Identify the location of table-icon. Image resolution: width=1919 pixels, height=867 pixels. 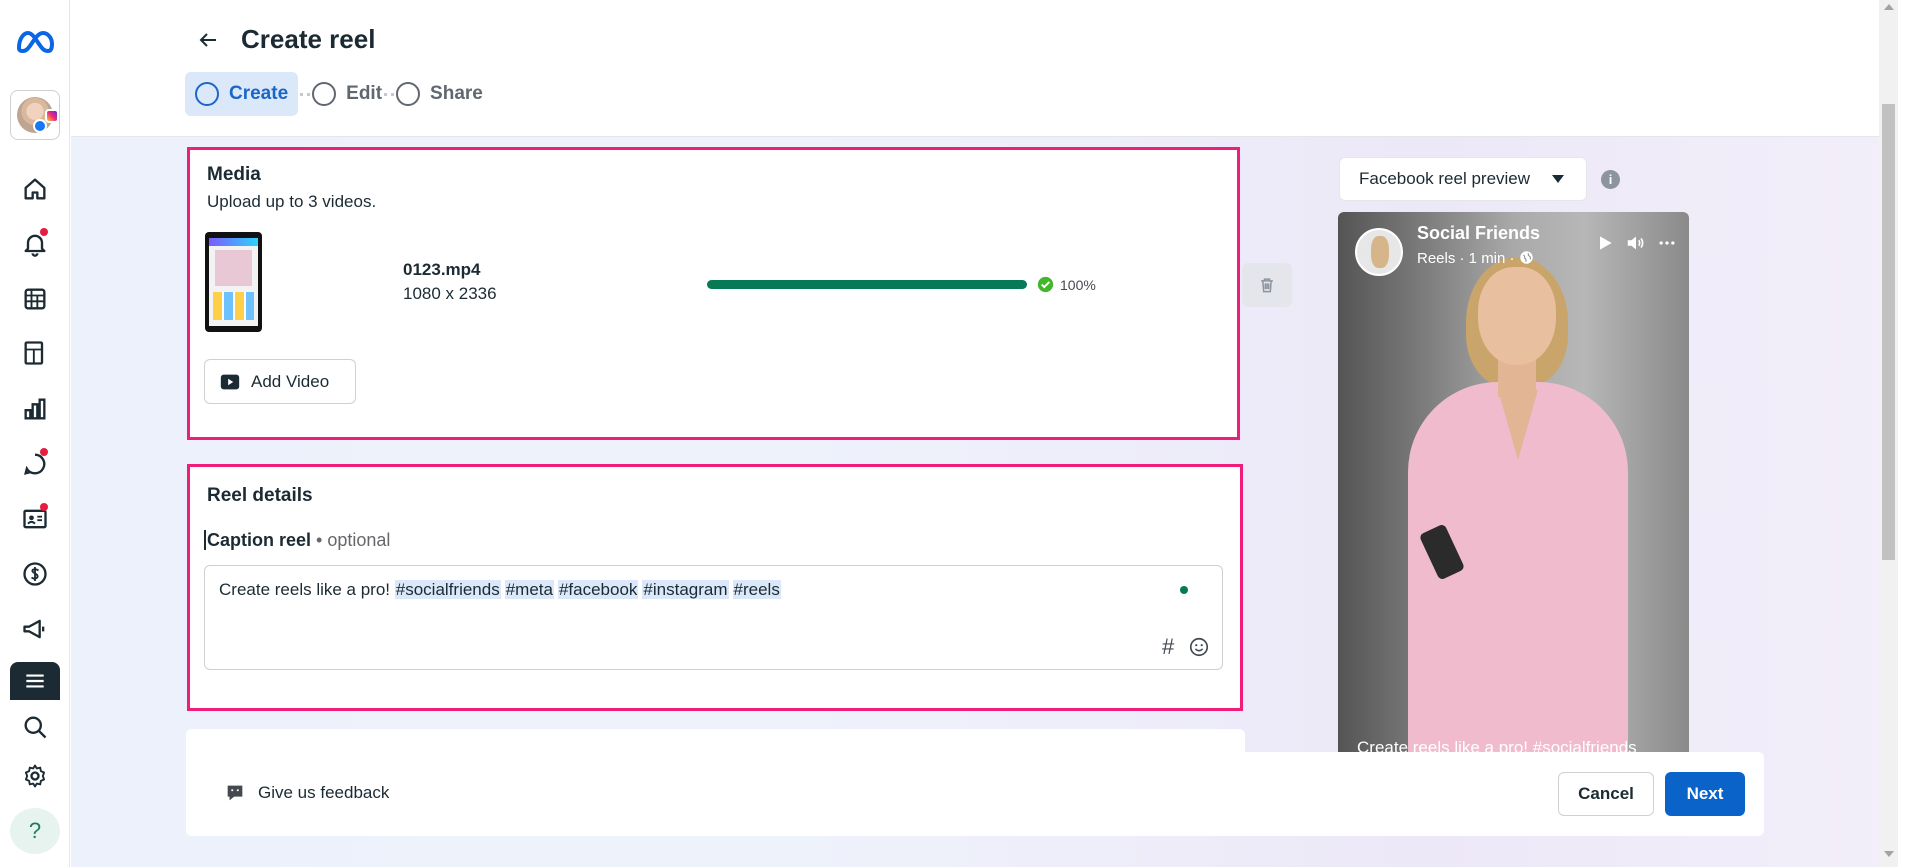
(35, 299).